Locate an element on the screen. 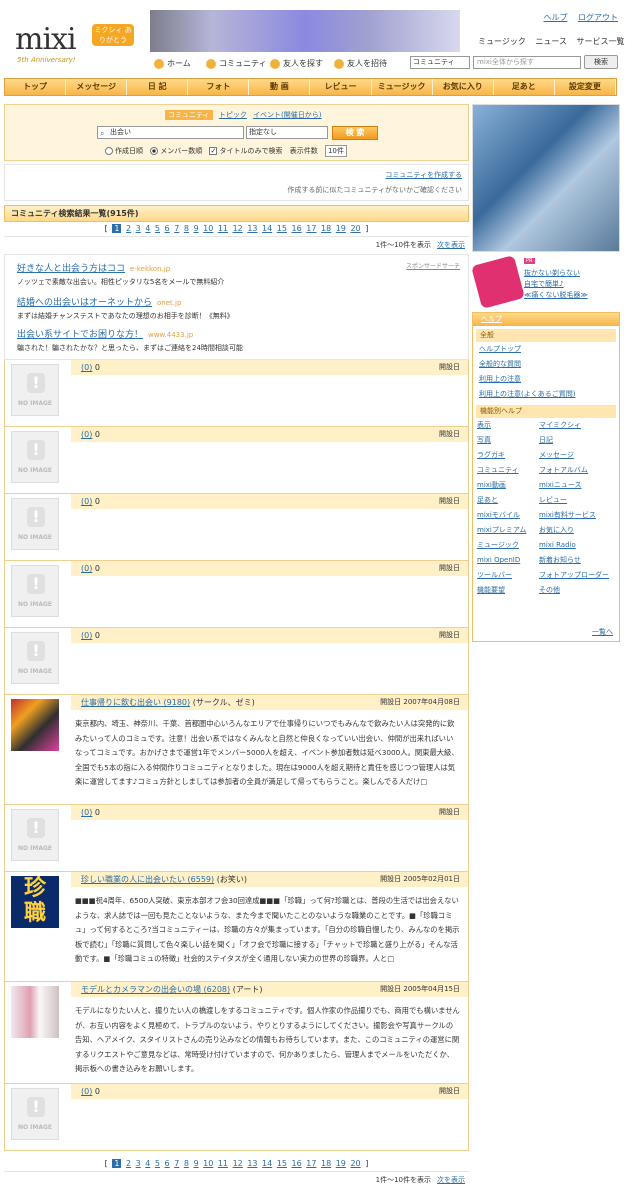  help-link: ヘルプ is located at coordinates (555, 17).